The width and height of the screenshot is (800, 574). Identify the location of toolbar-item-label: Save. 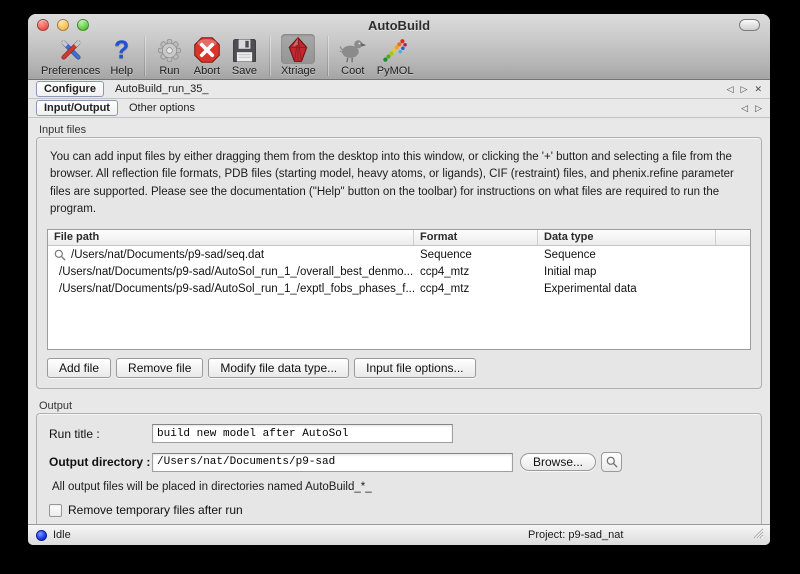
(244, 71).